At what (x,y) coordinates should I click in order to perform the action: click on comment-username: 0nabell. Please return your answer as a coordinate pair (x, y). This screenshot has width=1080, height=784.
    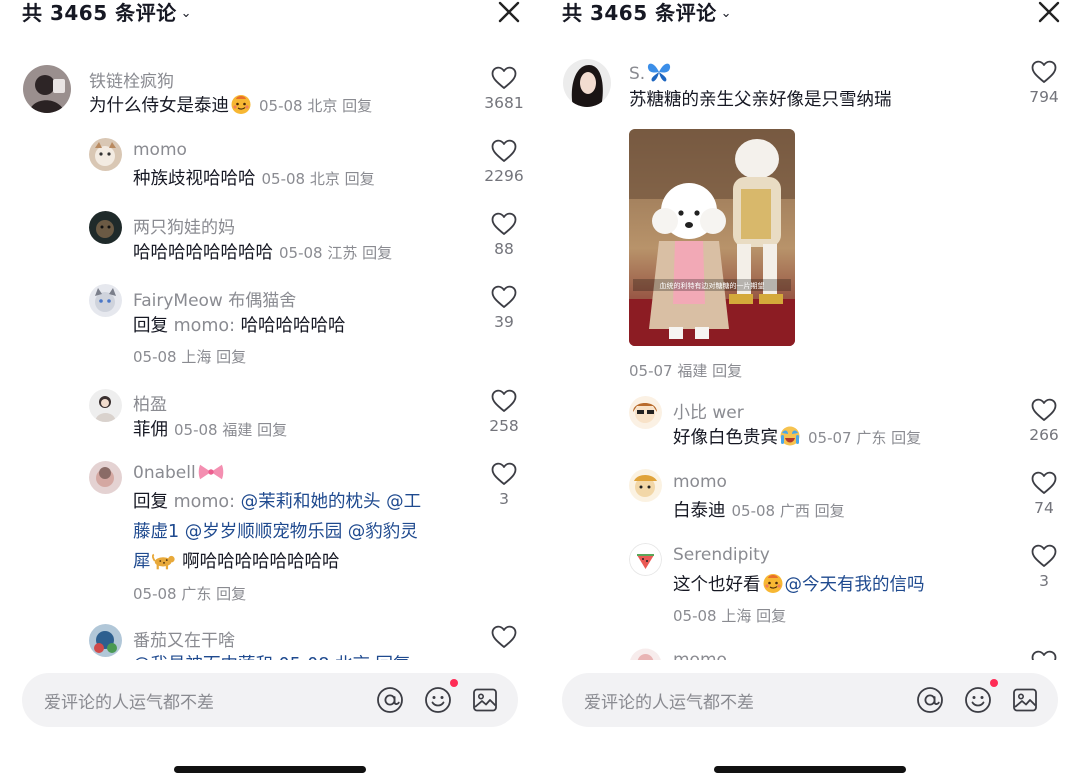
    Looking at the image, I should click on (179, 472).